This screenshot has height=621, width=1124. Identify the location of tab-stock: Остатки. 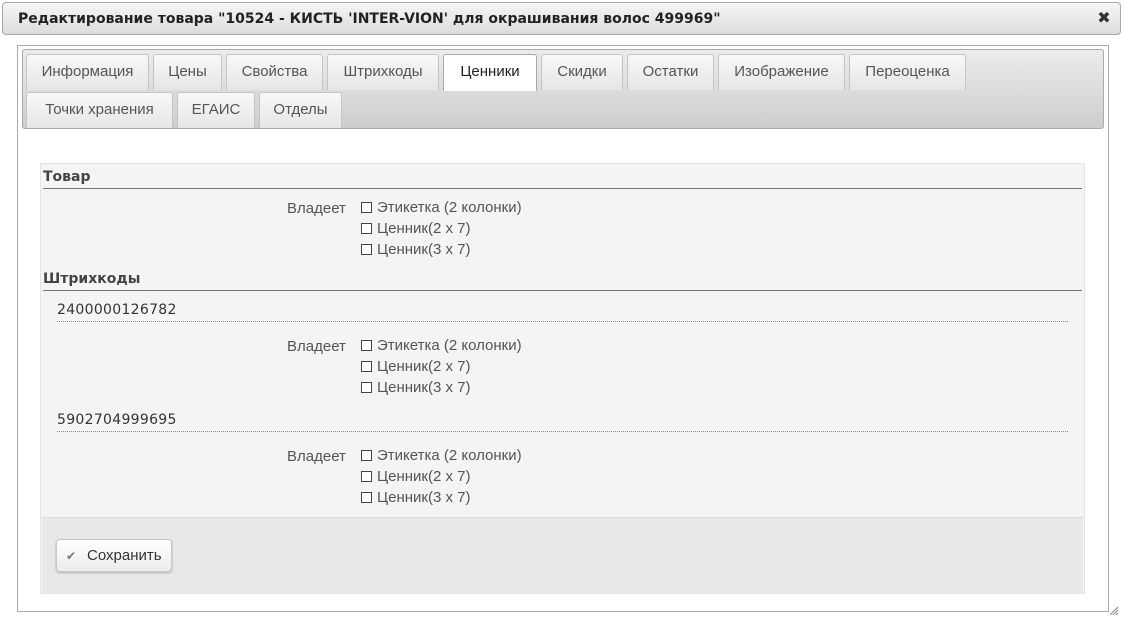
(670, 72).